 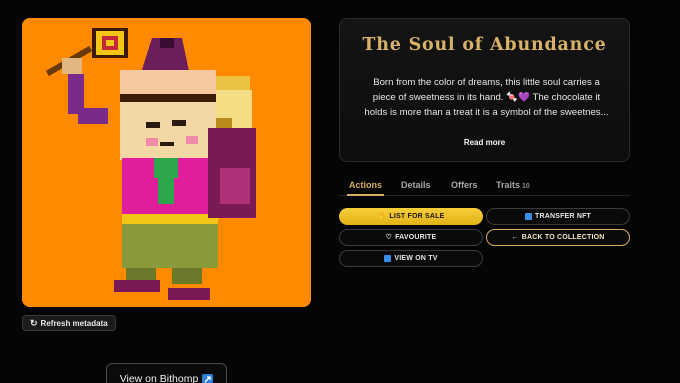 What do you see at coordinates (528, 216) in the screenshot?
I see `transfer-icon` at bounding box center [528, 216].